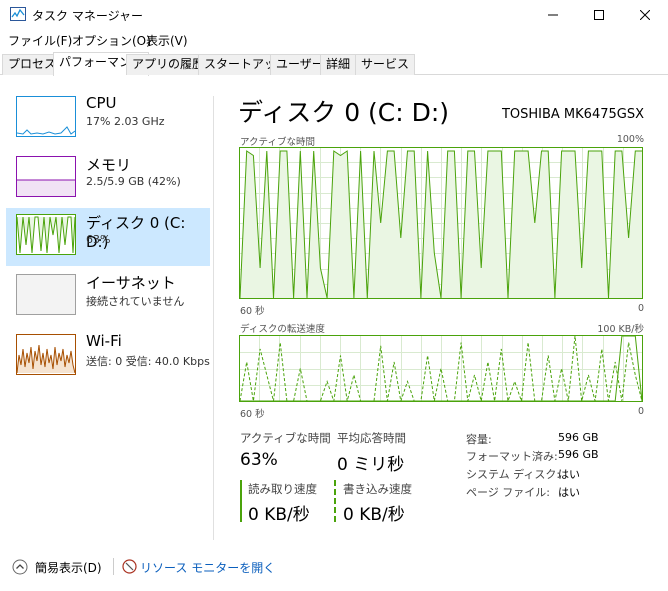 The height and width of the screenshot is (591, 668). I want to click on graph2-time-right: 0, so click(640, 411).